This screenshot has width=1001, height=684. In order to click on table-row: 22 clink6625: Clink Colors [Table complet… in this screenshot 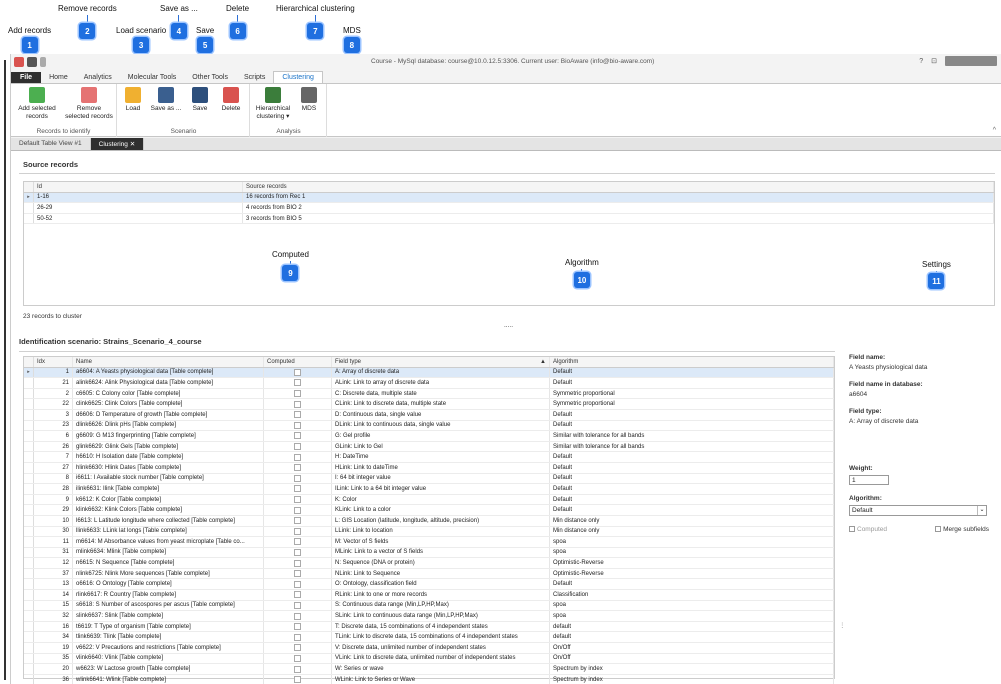, I will do `click(429, 404)`.